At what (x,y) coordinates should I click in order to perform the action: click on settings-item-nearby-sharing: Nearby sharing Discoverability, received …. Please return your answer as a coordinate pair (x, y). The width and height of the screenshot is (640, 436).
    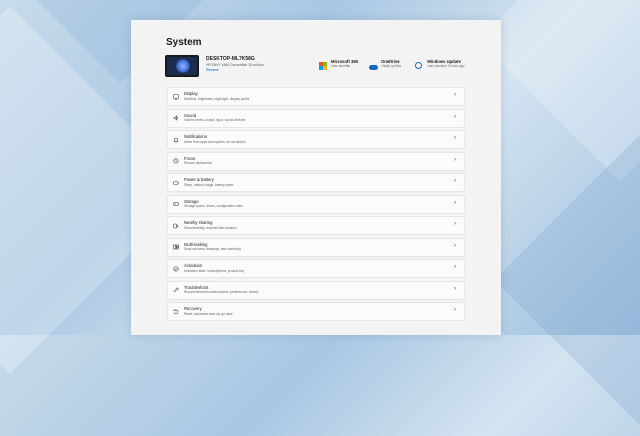
    Looking at the image, I should click on (316, 225).